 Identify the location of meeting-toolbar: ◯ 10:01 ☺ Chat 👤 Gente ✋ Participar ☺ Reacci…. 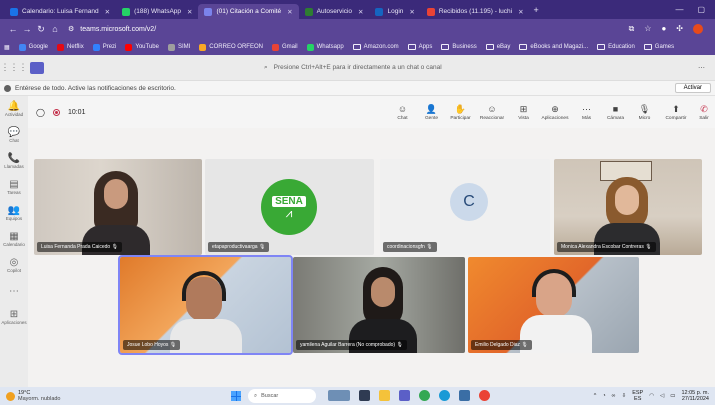
(371, 112).